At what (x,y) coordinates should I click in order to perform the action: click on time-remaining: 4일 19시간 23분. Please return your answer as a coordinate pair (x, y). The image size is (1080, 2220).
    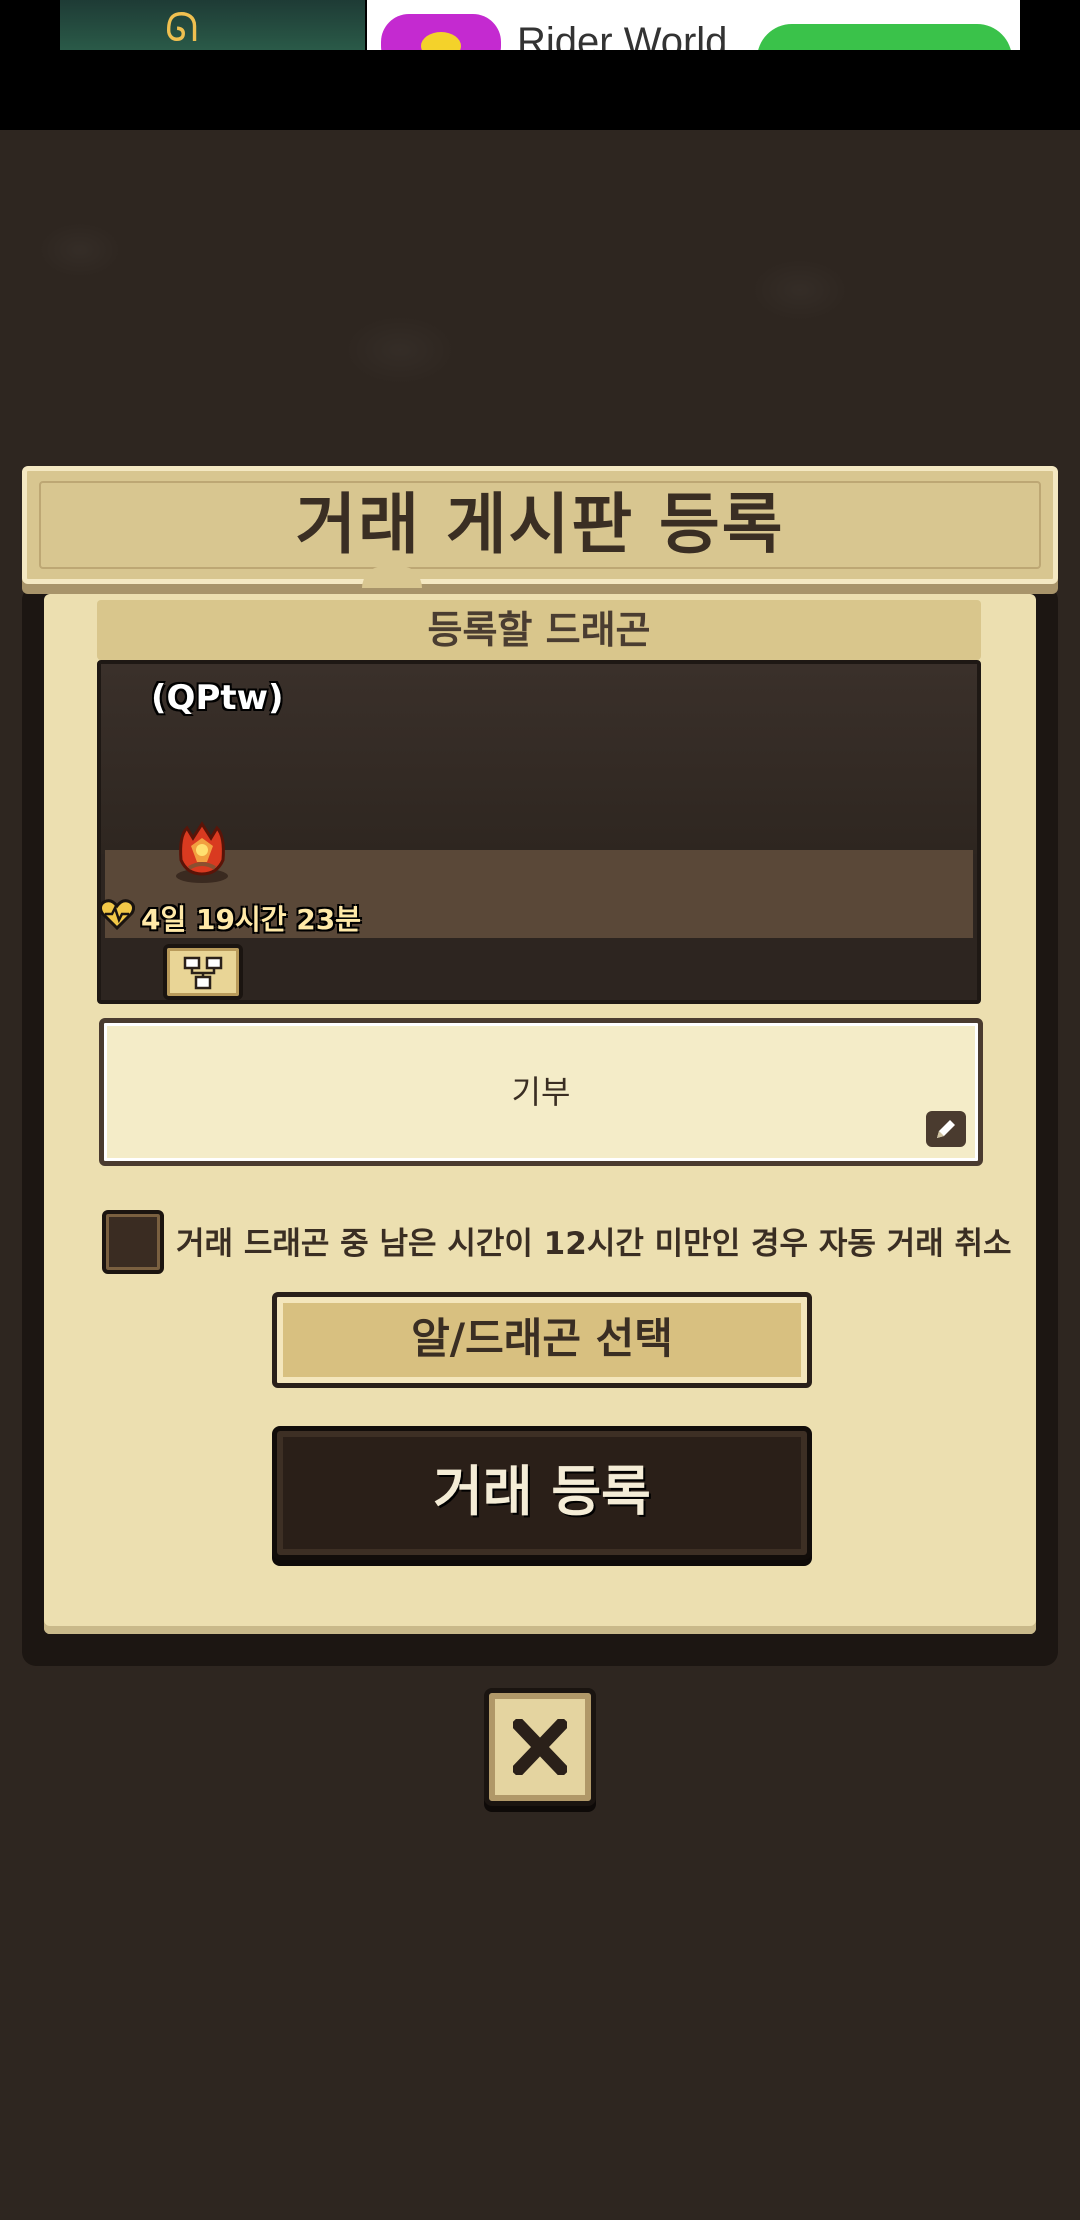
    Looking at the image, I should click on (251, 919).